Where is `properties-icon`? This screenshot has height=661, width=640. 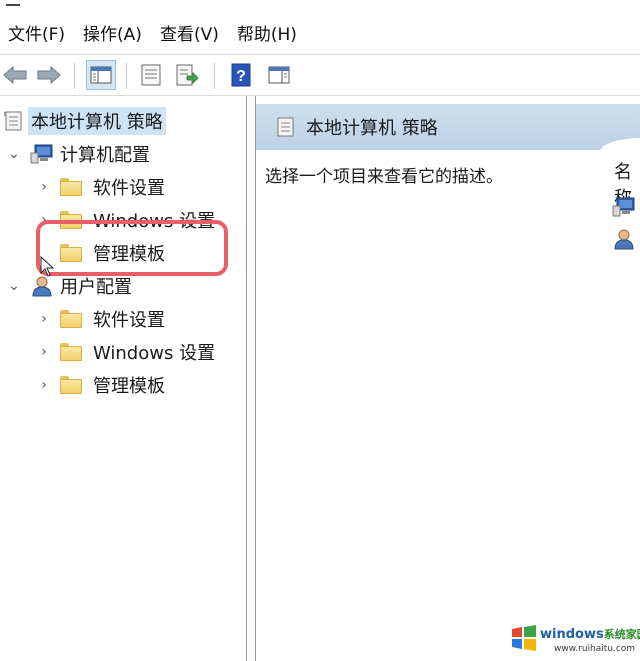
properties-icon is located at coordinates (151, 75).